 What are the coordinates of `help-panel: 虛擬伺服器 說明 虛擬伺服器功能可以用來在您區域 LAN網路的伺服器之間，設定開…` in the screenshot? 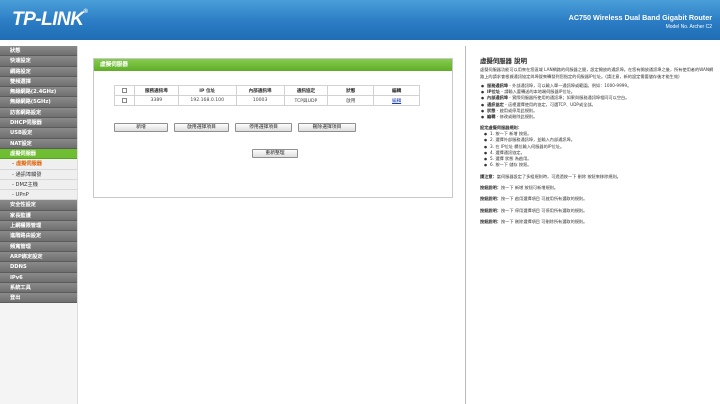 It's located at (597, 143).